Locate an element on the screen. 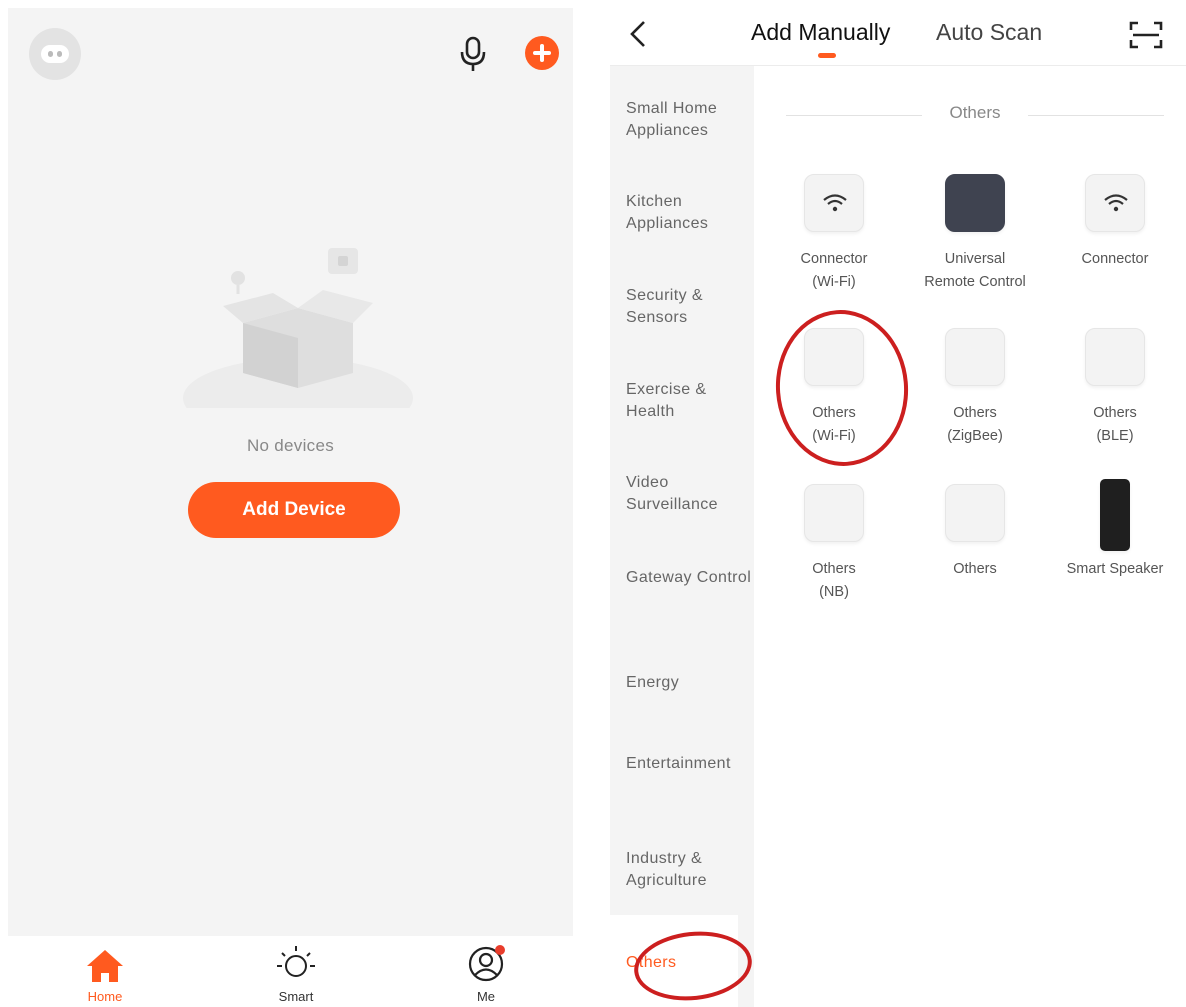 Image resolution: width=1186 pixels, height=1007 pixels. device-name: Others is located at coordinates (975, 569).